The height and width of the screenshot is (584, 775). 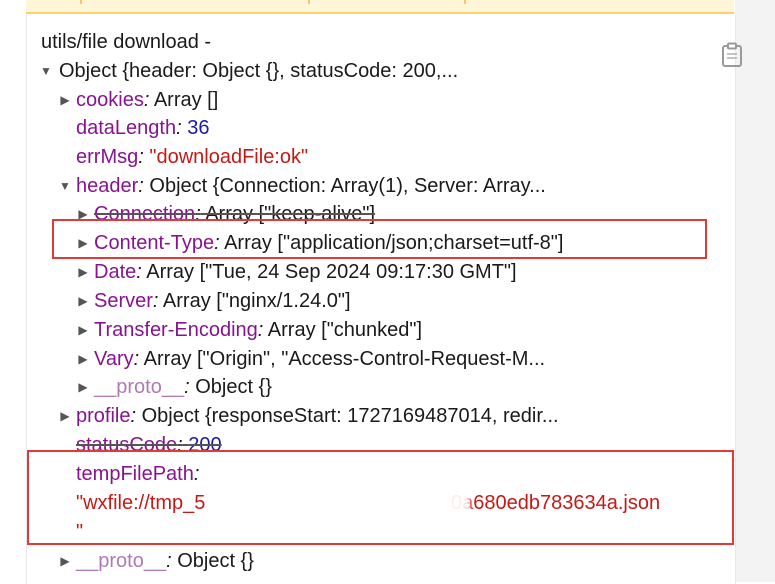 I want to click on prop-key: statusCode, so click(x=127, y=445).